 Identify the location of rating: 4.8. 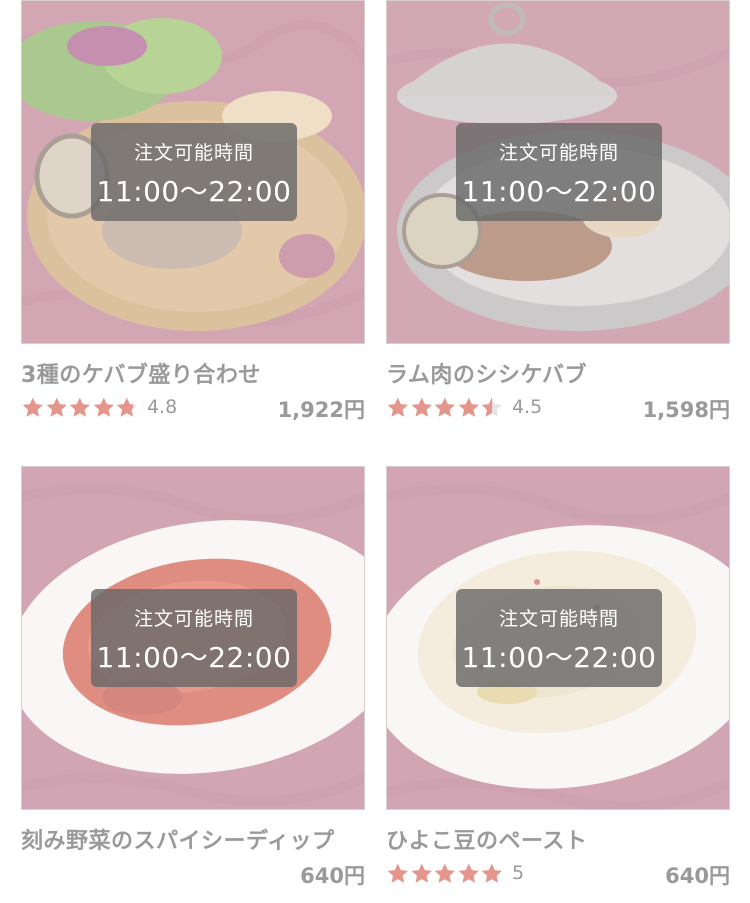
(99, 407).